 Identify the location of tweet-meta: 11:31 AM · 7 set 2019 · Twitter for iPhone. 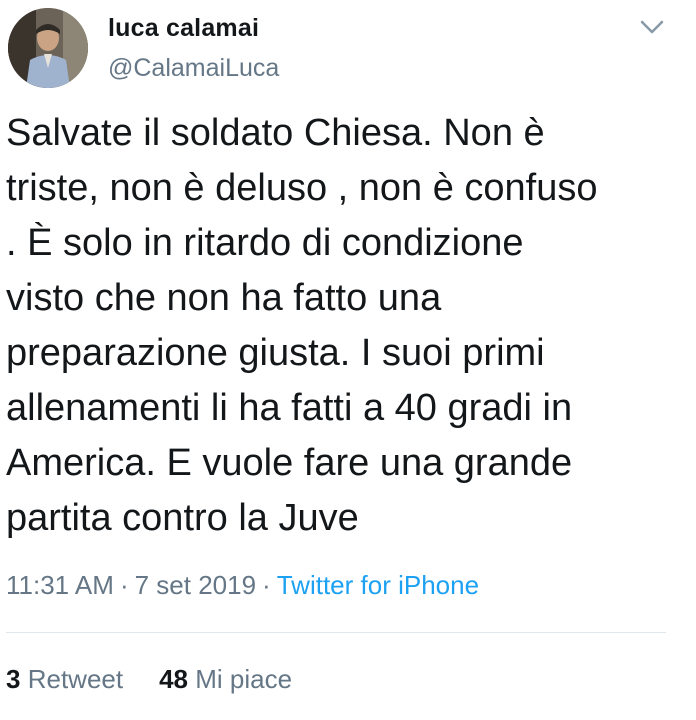
(242, 585).